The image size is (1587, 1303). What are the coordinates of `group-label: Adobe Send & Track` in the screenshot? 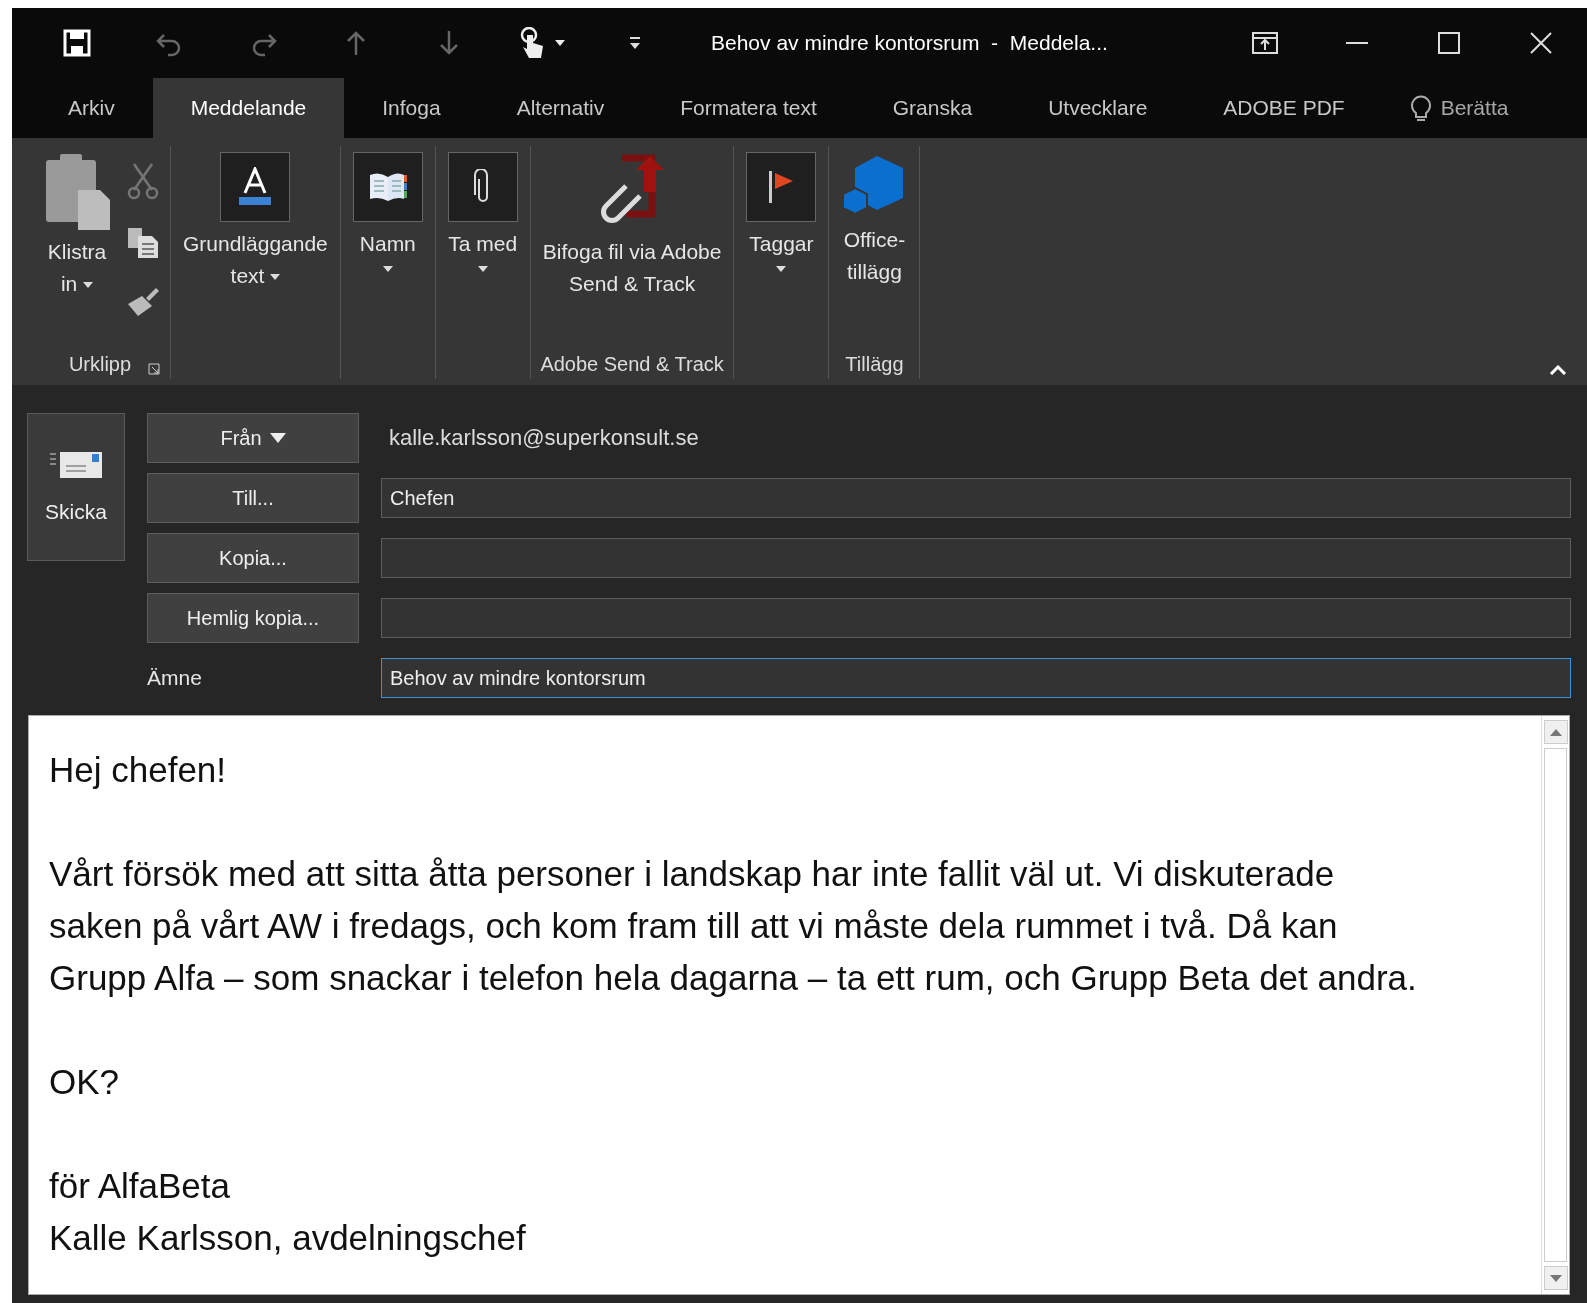 It's located at (632, 364).